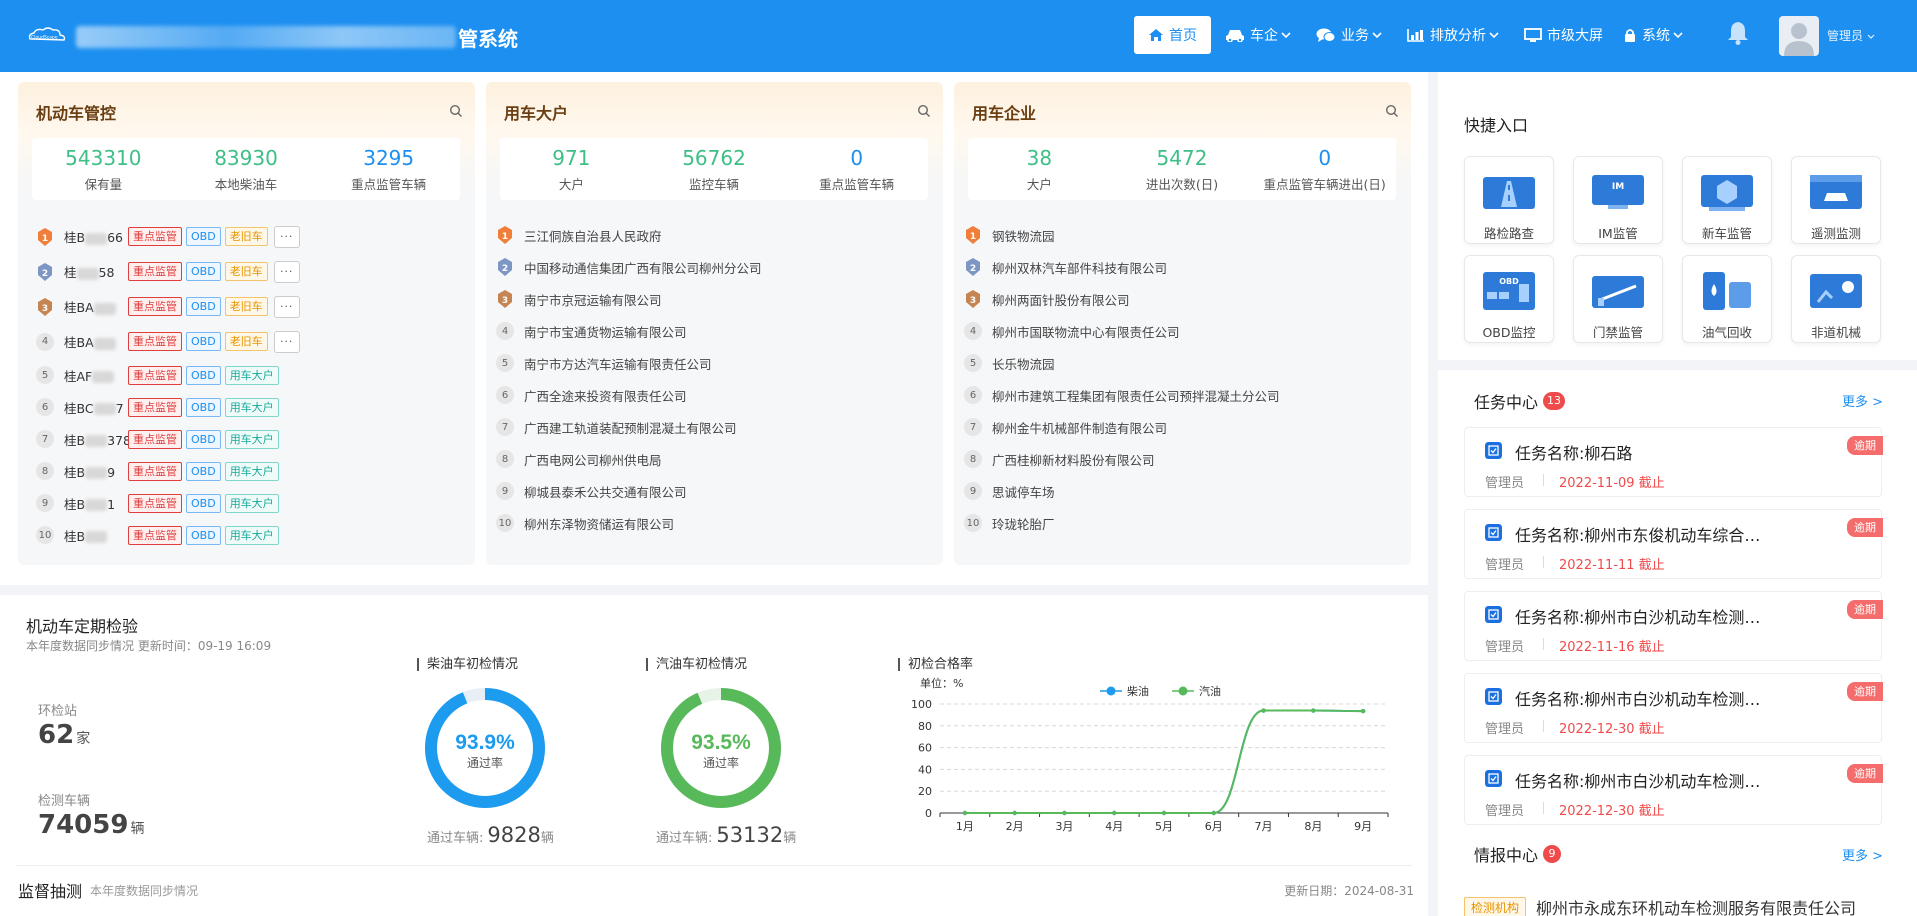  Describe the element at coordinates (1727, 299) in the screenshot. I see `quick-entry-oil-gas: 油气回收` at that location.